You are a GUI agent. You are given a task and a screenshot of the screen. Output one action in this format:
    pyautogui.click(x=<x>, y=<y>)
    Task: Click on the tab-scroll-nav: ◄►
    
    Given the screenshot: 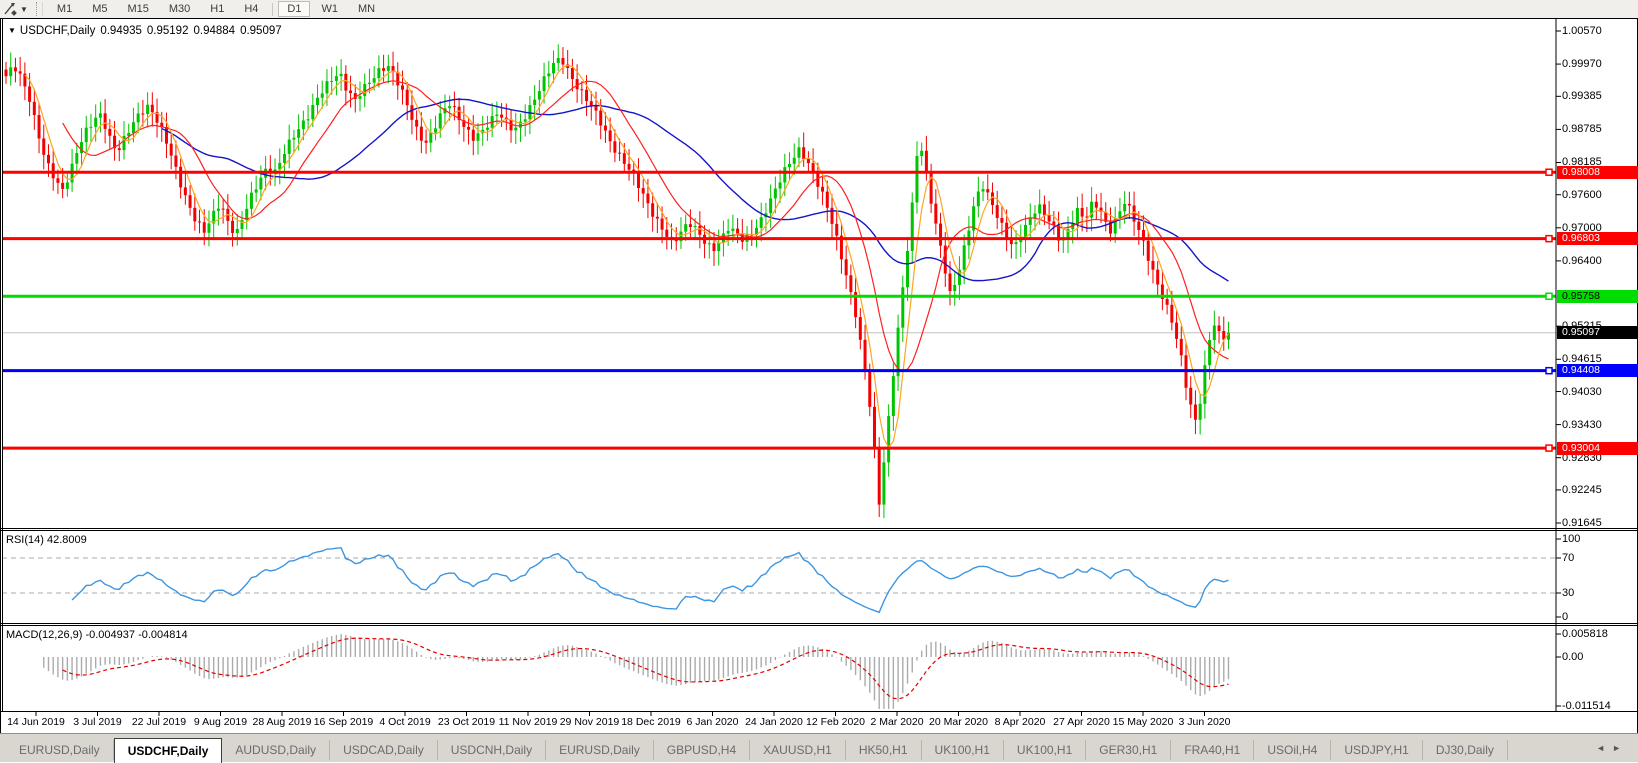 What is the action you would take?
    pyautogui.click(x=1612, y=748)
    